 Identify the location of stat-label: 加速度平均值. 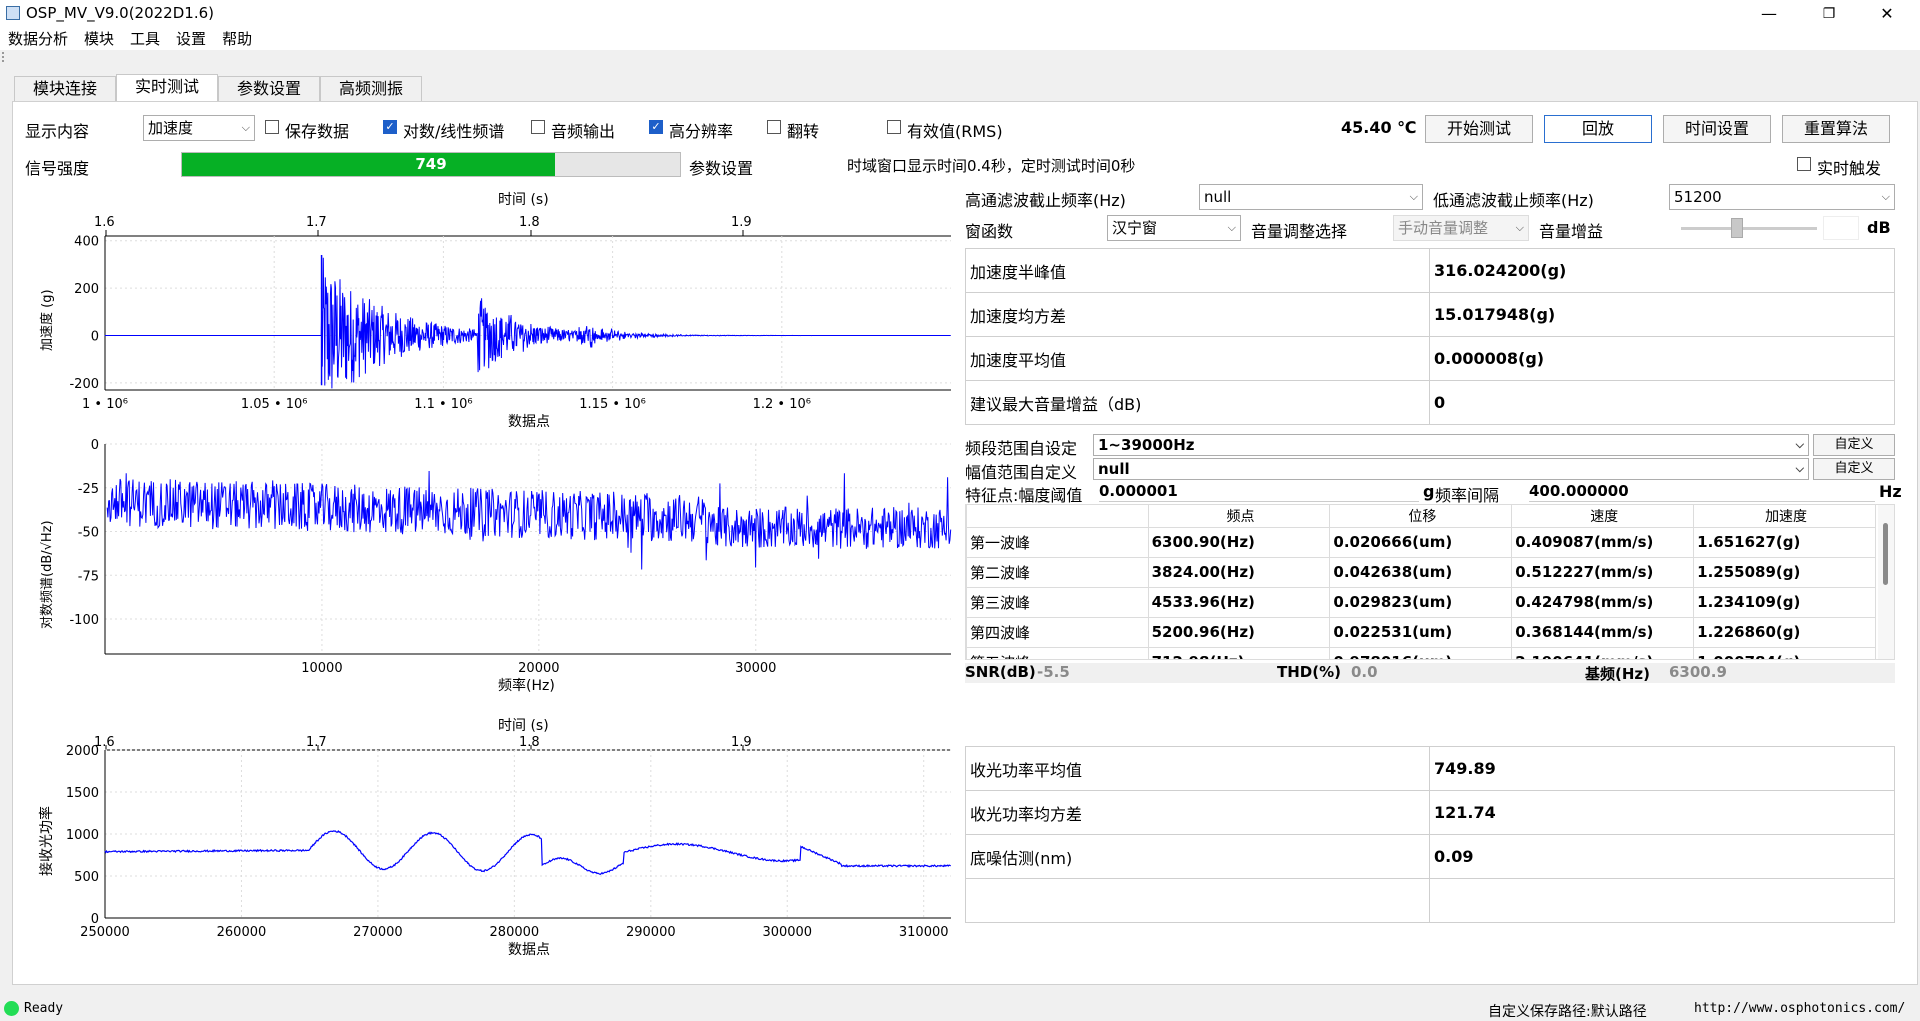
(1197, 358).